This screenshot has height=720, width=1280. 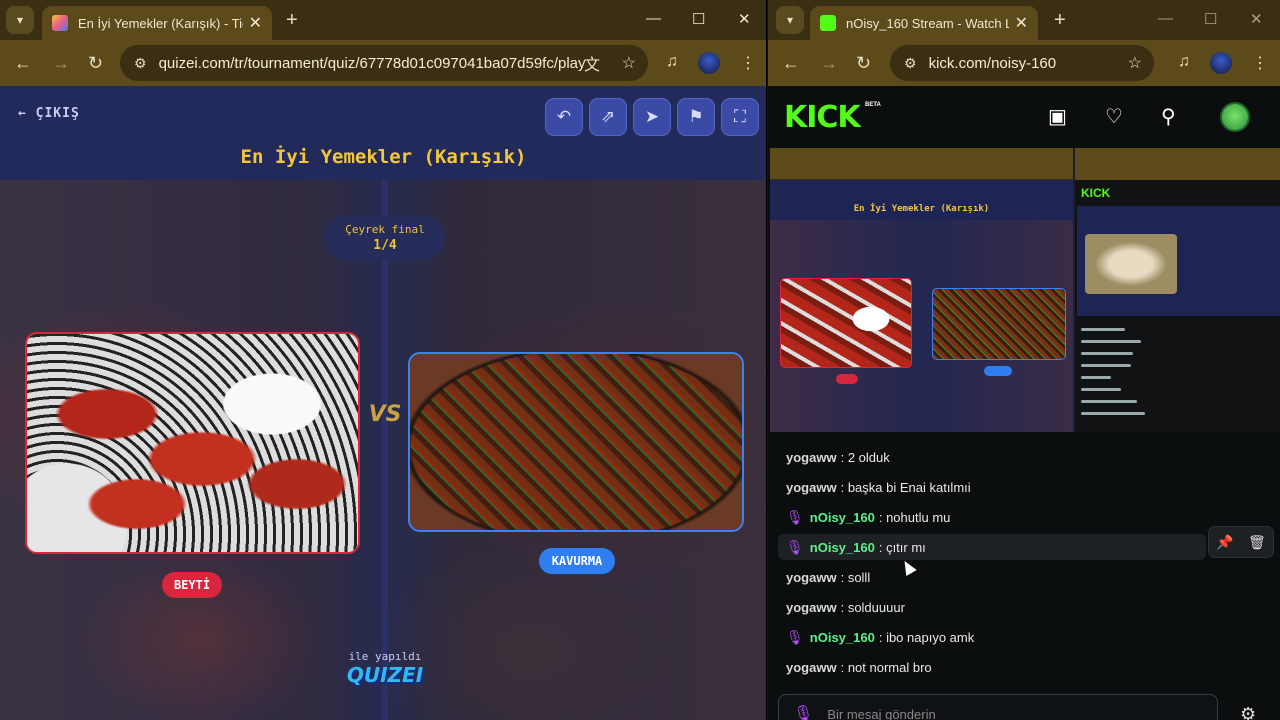 I want to click on chat-message: yogaww: başka bi Enai katılmıi, so click(x=878, y=487).